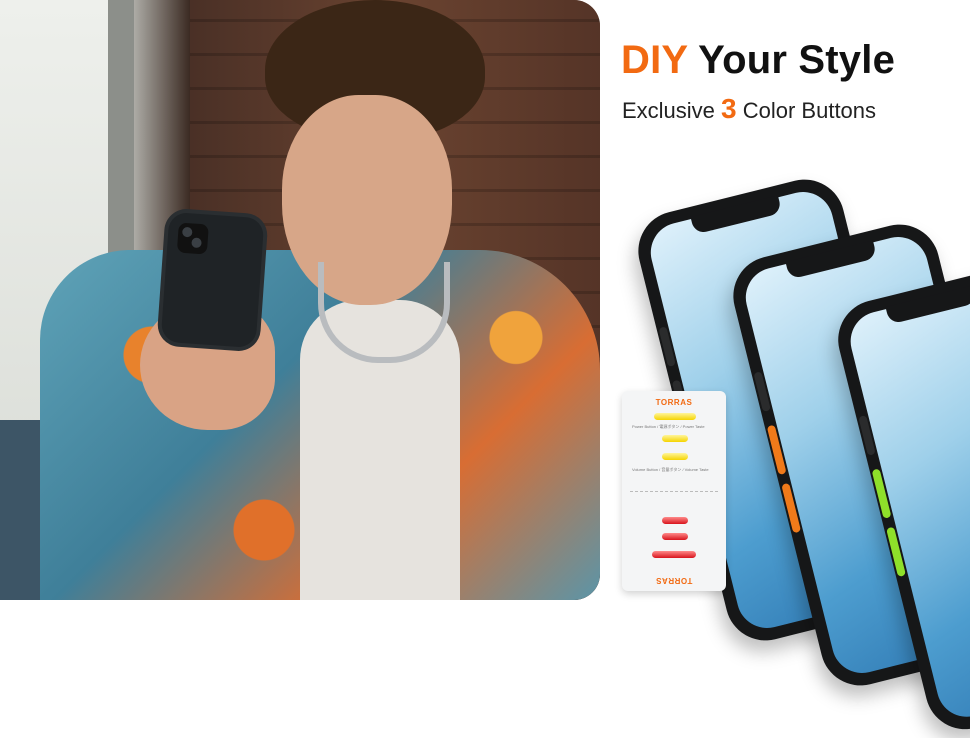 The width and height of the screenshot is (970, 738). What do you see at coordinates (672, 110) in the screenshot?
I see `subheadline-before: Exclusive` at bounding box center [672, 110].